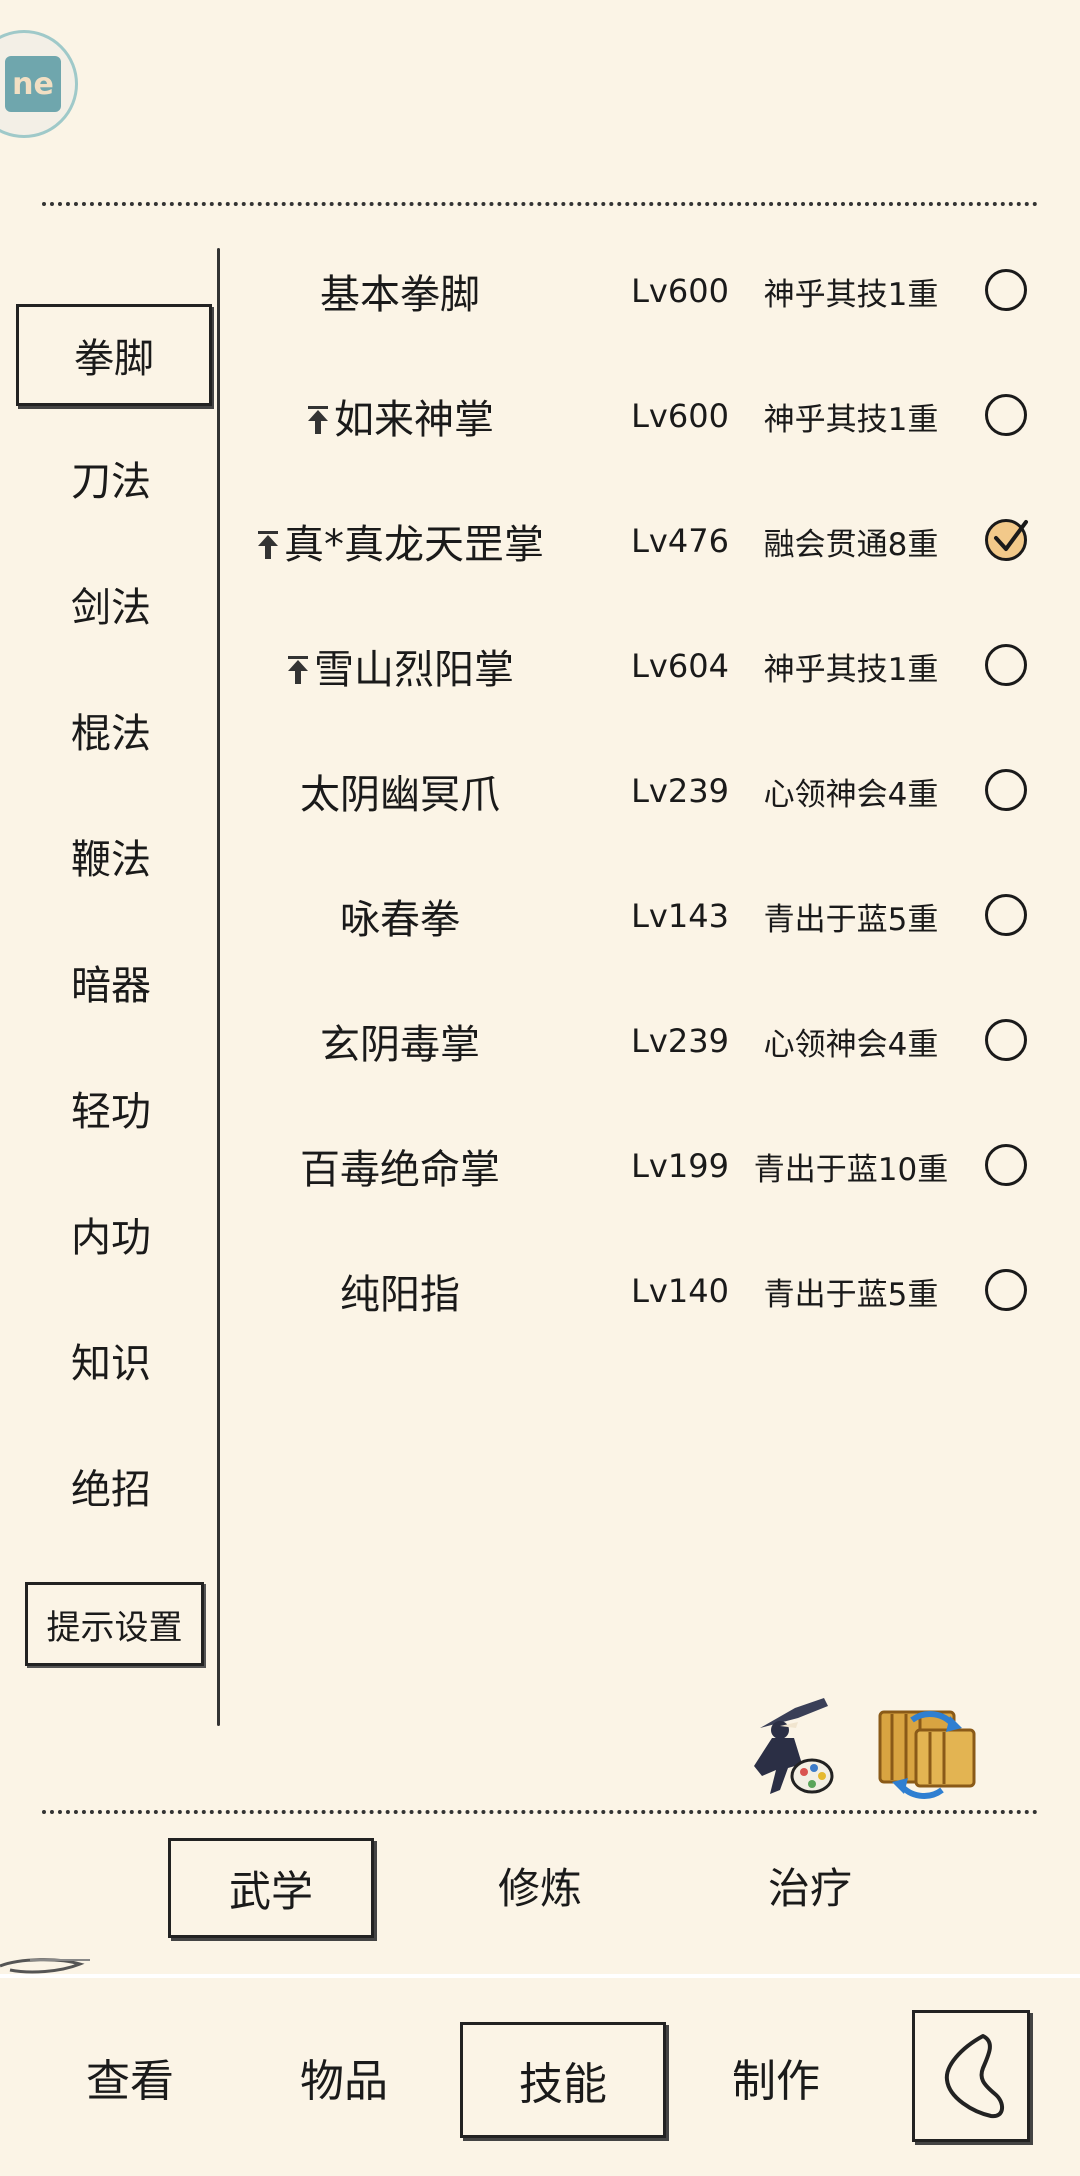 This screenshot has width=1080, height=2176. Describe the element at coordinates (111, 1234) in the screenshot. I see `category-neigong: 内功` at that location.